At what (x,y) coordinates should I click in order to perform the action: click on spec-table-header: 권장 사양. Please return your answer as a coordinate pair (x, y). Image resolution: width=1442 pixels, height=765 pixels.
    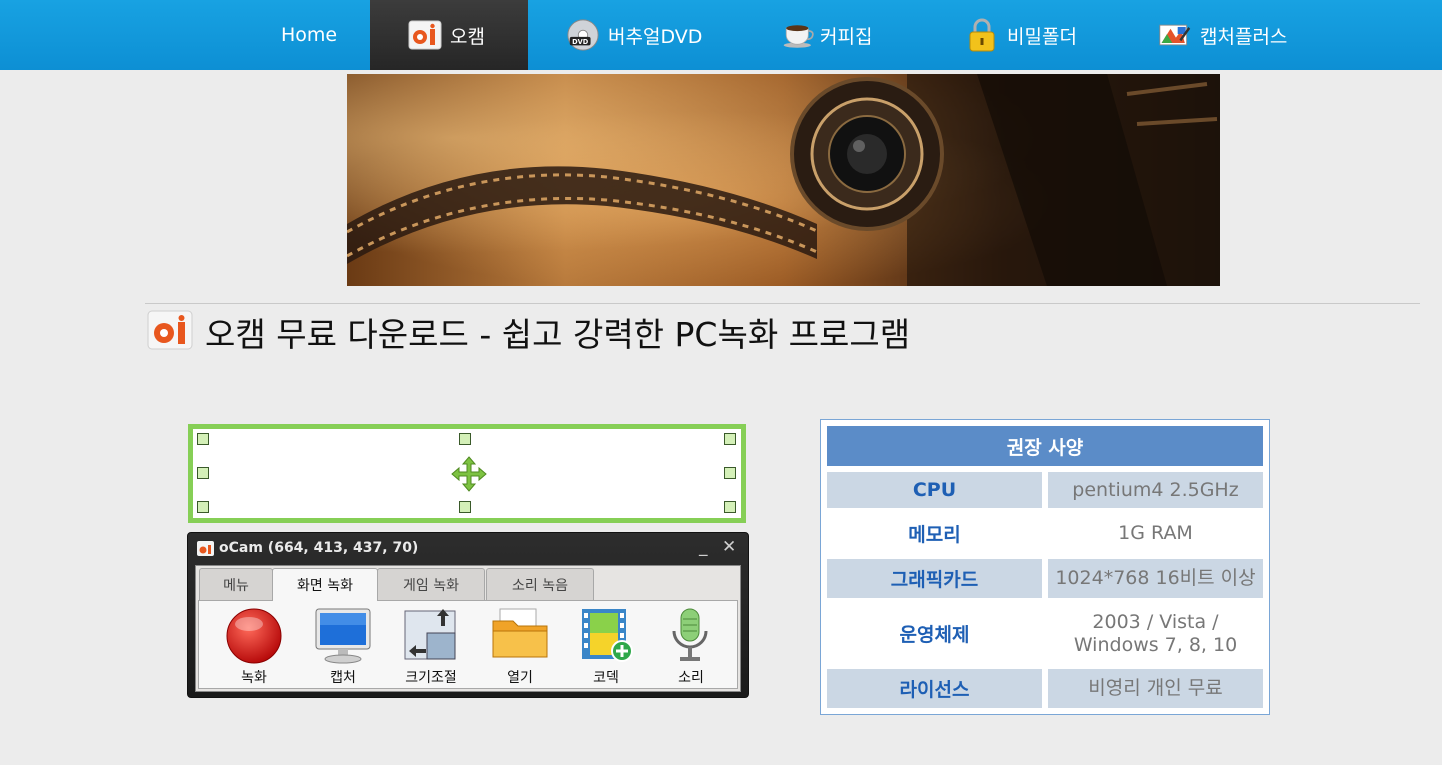
    Looking at the image, I should click on (1045, 446).